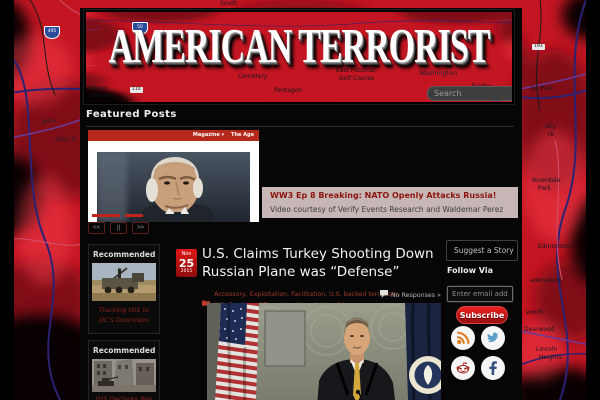  Describe the element at coordinates (208, 135) in the screenshot. I see `magazine-menu-label: Magazine ▾` at that location.